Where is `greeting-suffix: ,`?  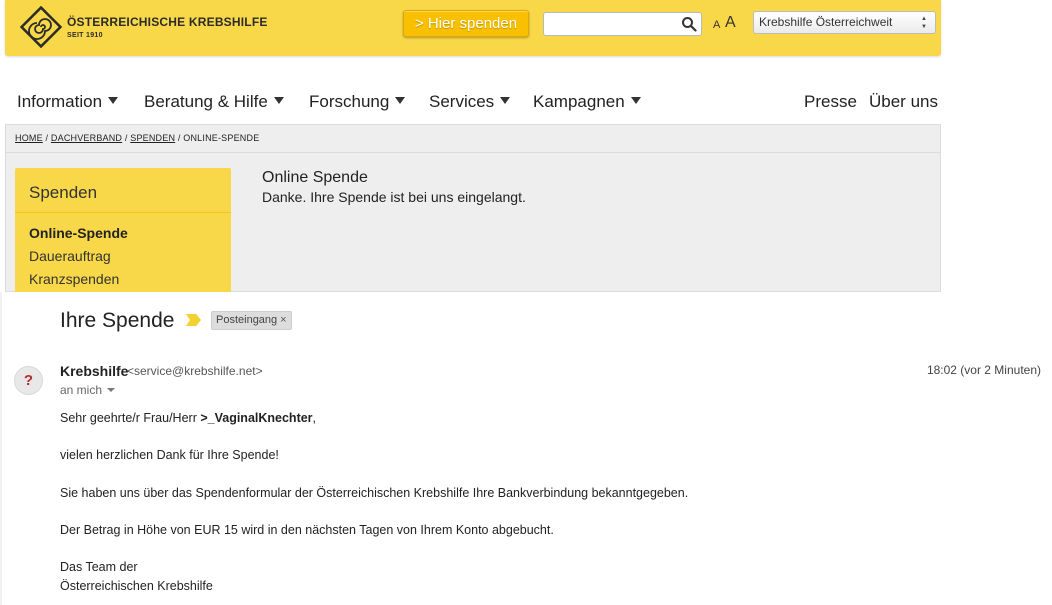
greeting-suffix: , is located at coordinates (314, 418).